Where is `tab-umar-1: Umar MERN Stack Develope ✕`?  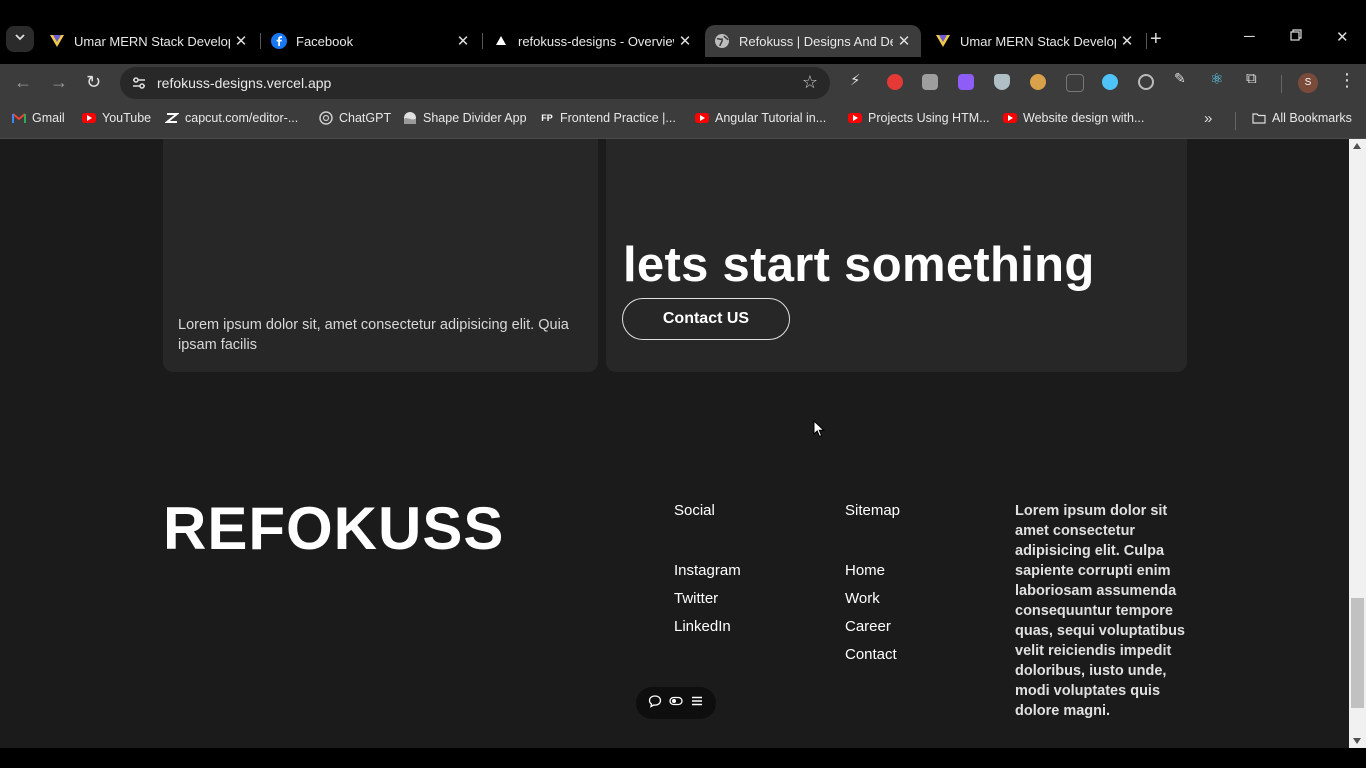
tab-umar-1: Umar MERN Stack Develope ✕ is located at coordinates (149, 41).